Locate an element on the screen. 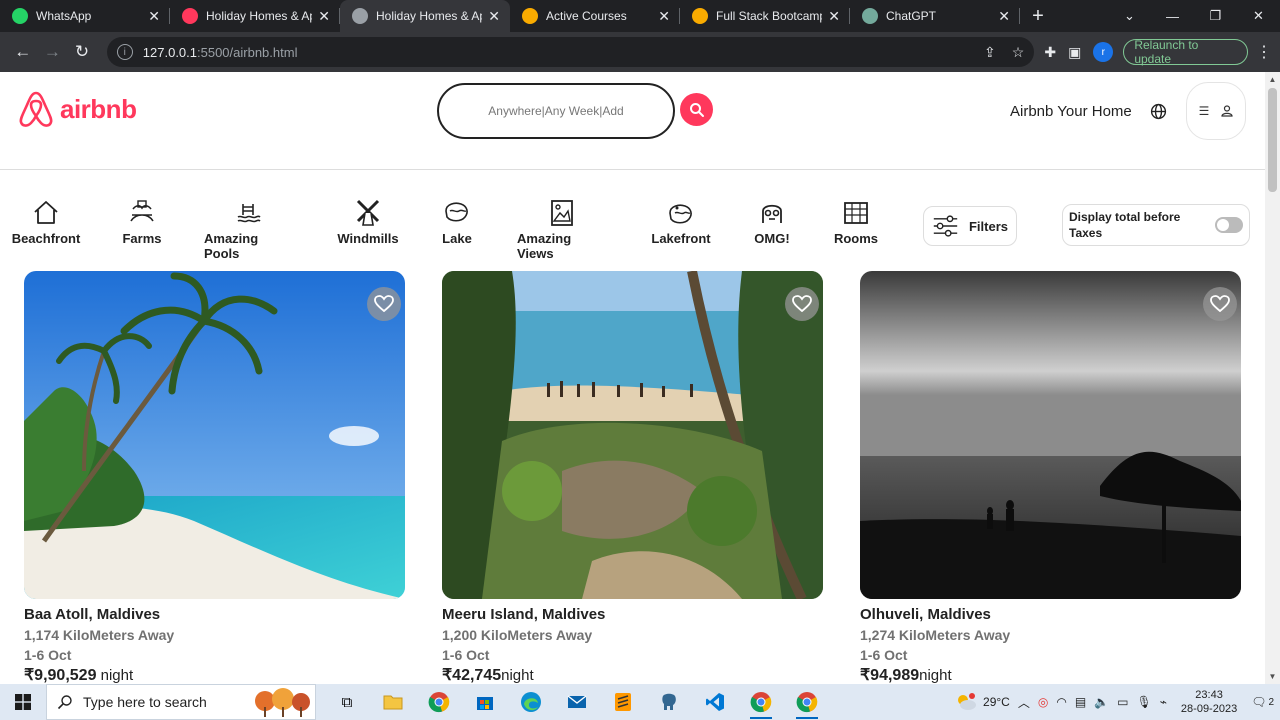  browser-tab: Active Courses ✕ is located at coordinates (595, 16).